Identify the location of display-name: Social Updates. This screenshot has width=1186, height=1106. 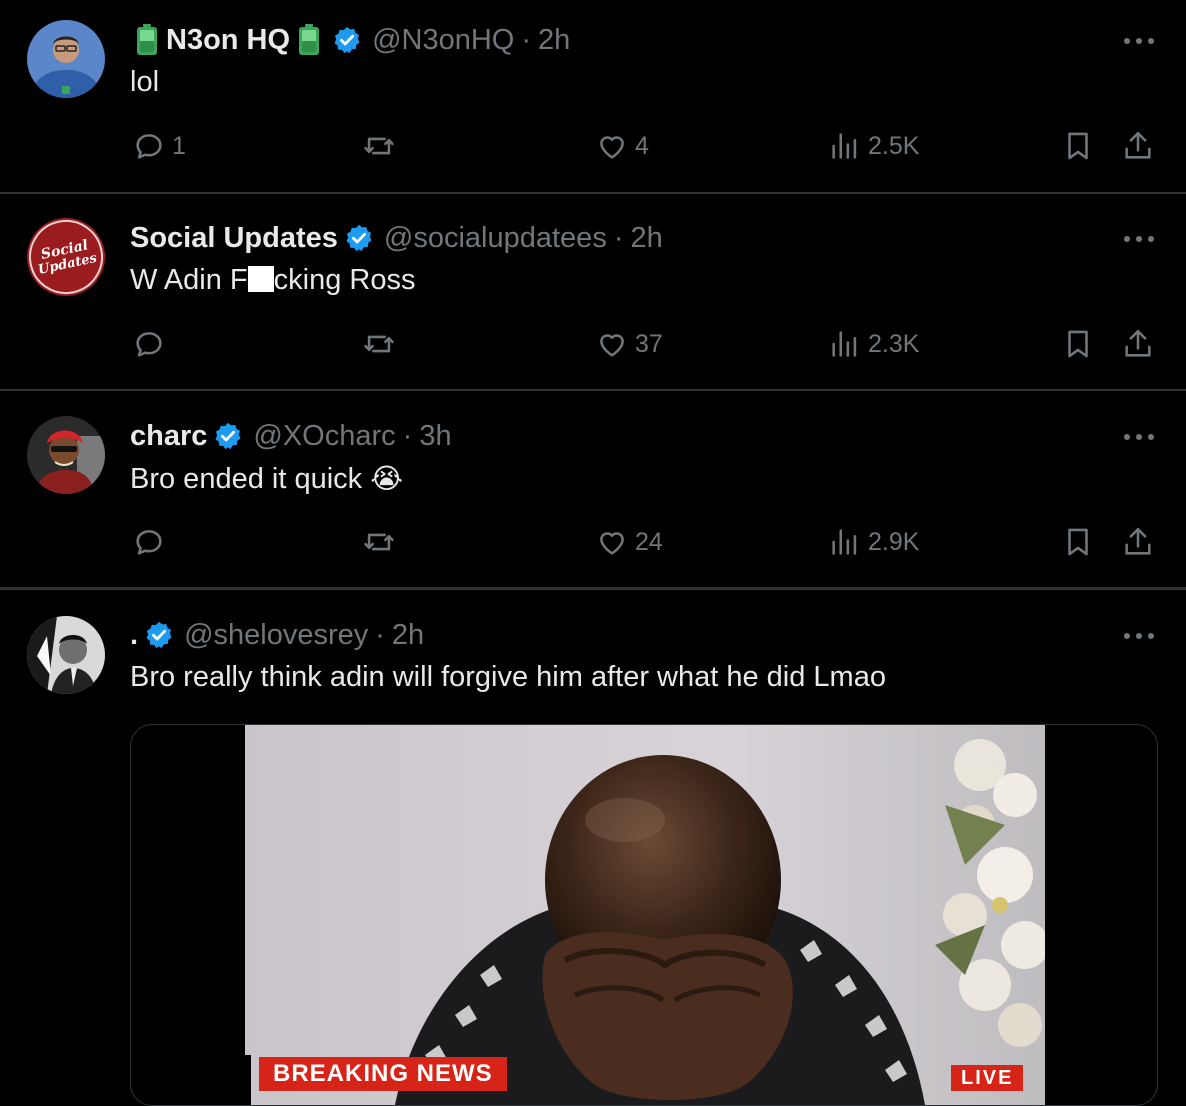
(234, 238).